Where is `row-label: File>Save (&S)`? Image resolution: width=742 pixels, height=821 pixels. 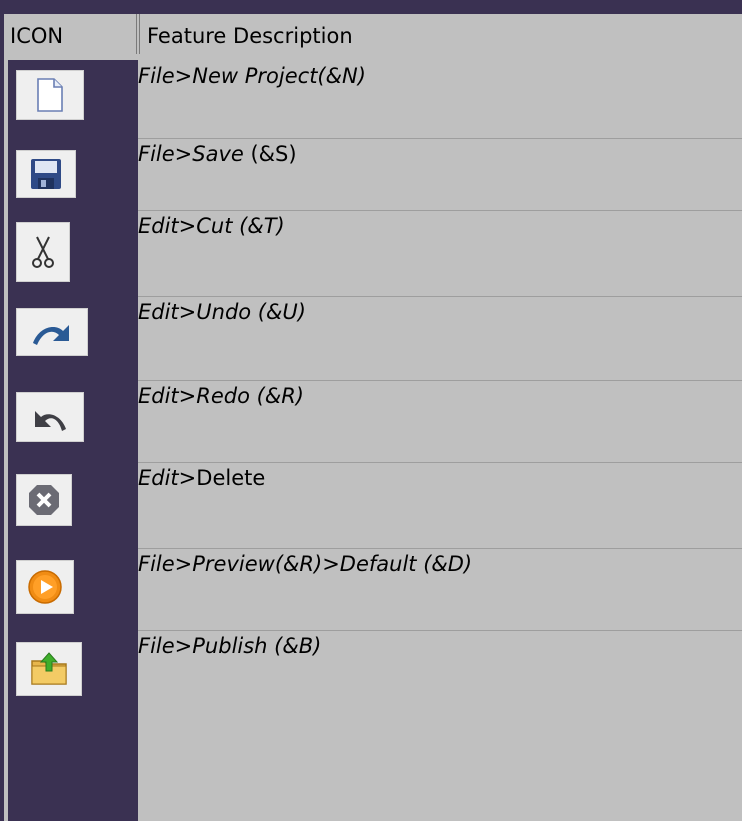 row-label: File>Save (&S) is located at coordinates (217, 154).